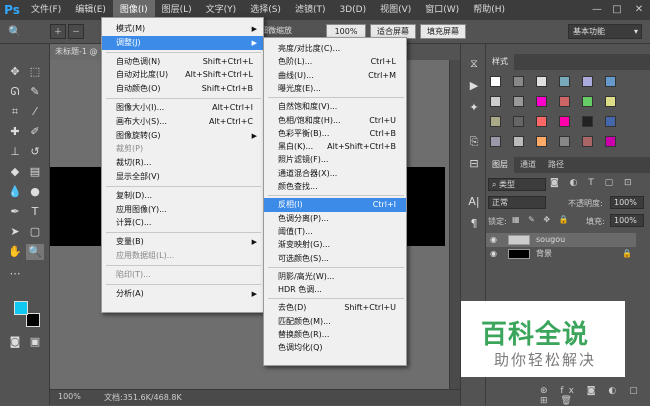  I want to click on hand-tool-icon: ✋, so click(15, 252).